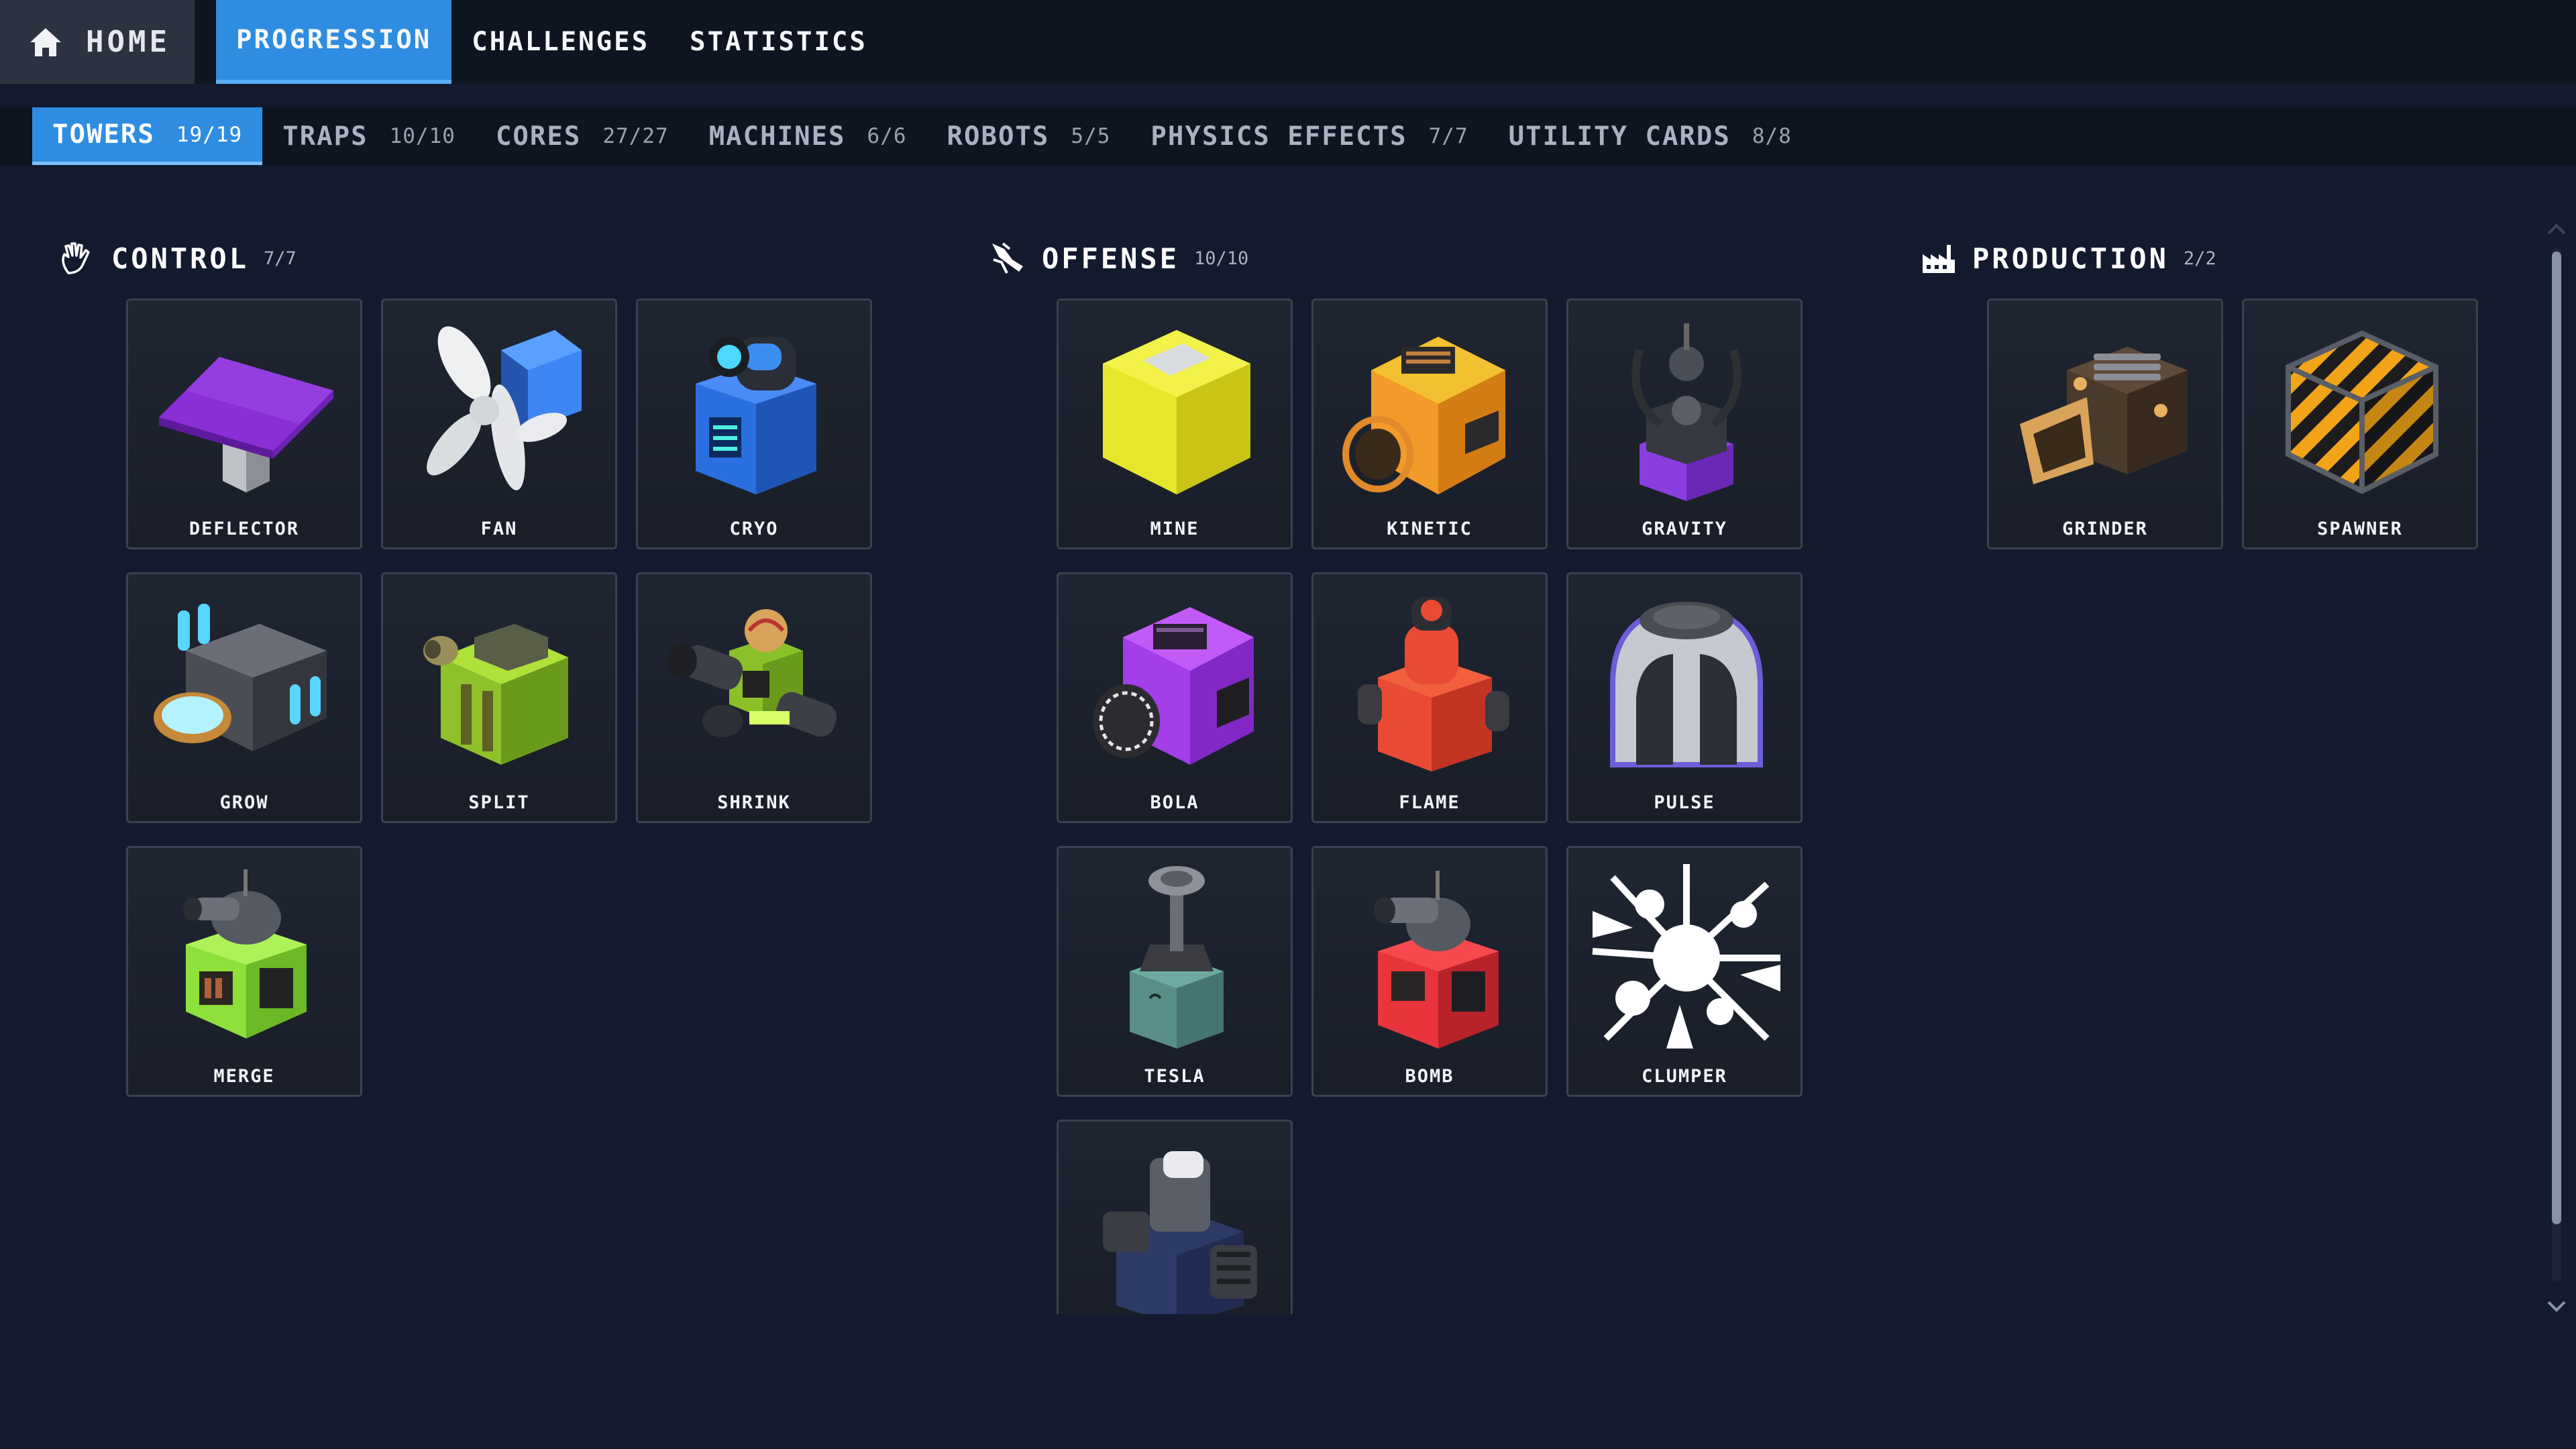  What do you see at coordinates (1448, 136) in the screenshot?
I see `subtab-count: 7/7` at bounding box center [1448, 136].